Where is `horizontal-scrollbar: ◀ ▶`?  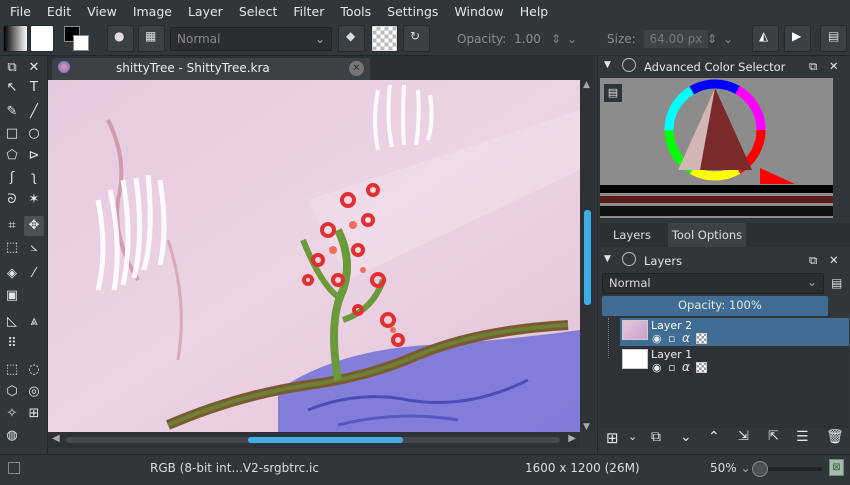 horizontal-scrollbar: ◀ ▶ is located at coordinates (314, 440).